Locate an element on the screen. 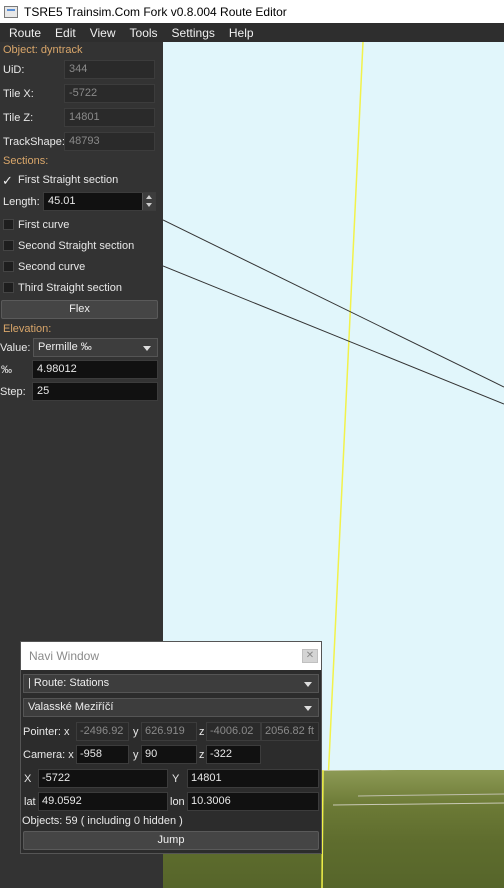 This screenshot has height=888, width=504. length-value: 45.01 is located at coordinates (62, 201).